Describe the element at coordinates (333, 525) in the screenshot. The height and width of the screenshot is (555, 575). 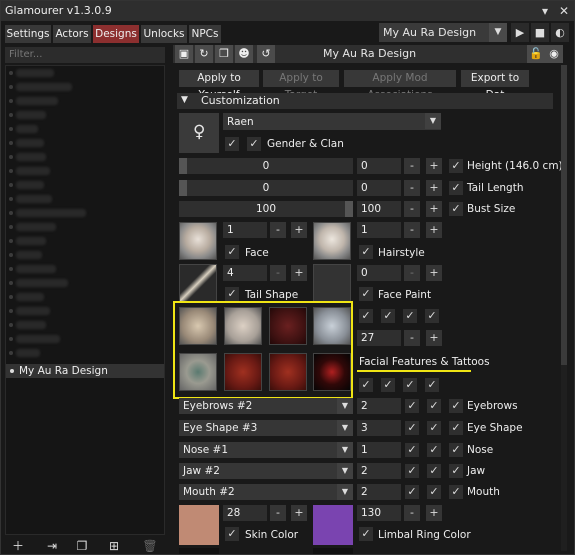
I see `limbal-ring-color-swatch` at that location.